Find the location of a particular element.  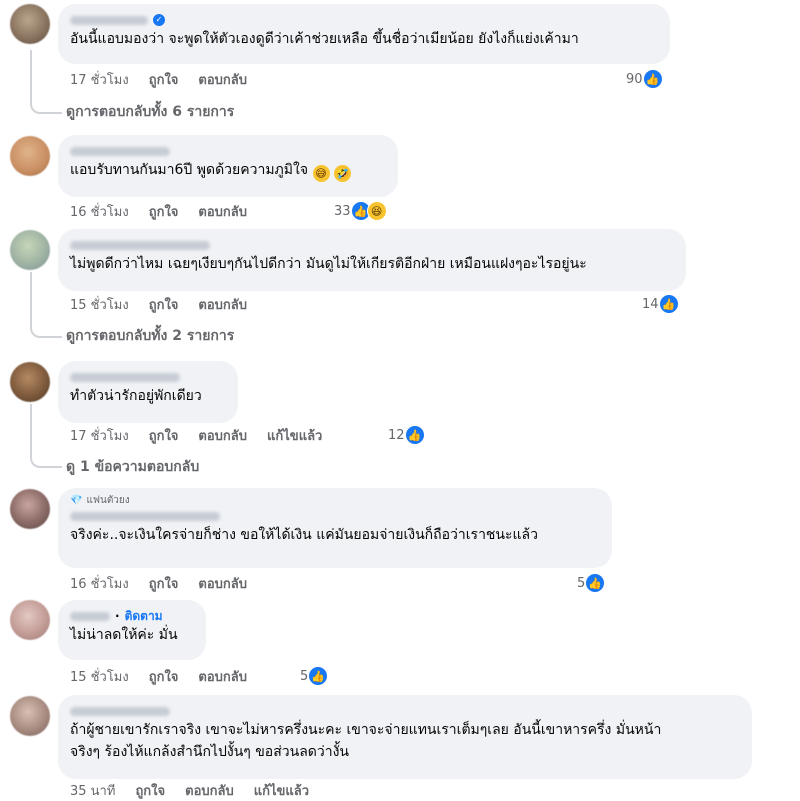

view-replies-link: ดูการตอบกลับทั้ง 6 รายการ is located at coordinates (150, 112).